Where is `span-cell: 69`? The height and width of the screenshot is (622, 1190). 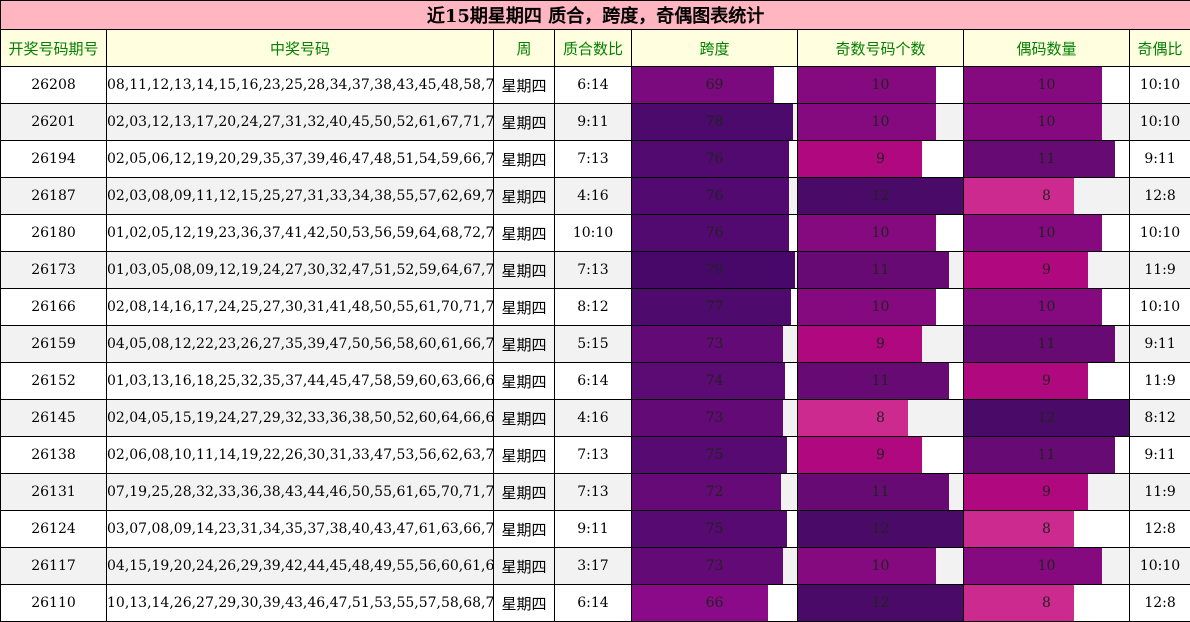 span-cell: 69 is located at coordinates (714, 85).